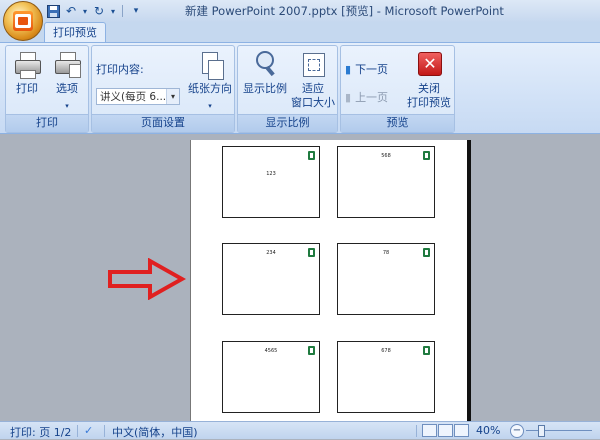  Describe the element at coordinates (348, 69) in the screenshot. I see `next-page-icon: ▮` at that location.